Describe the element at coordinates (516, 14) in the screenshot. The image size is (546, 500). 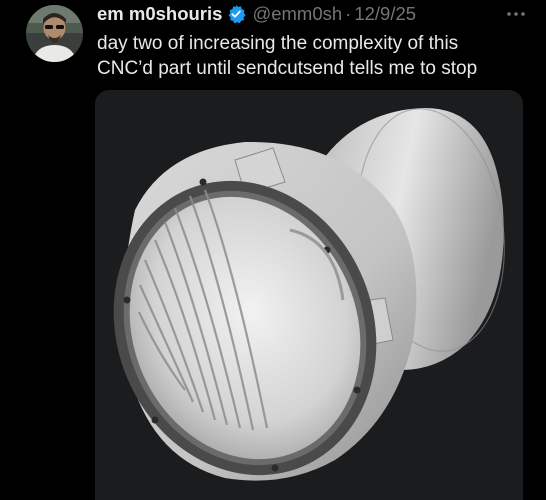
I see `more-options-icon` at that location.